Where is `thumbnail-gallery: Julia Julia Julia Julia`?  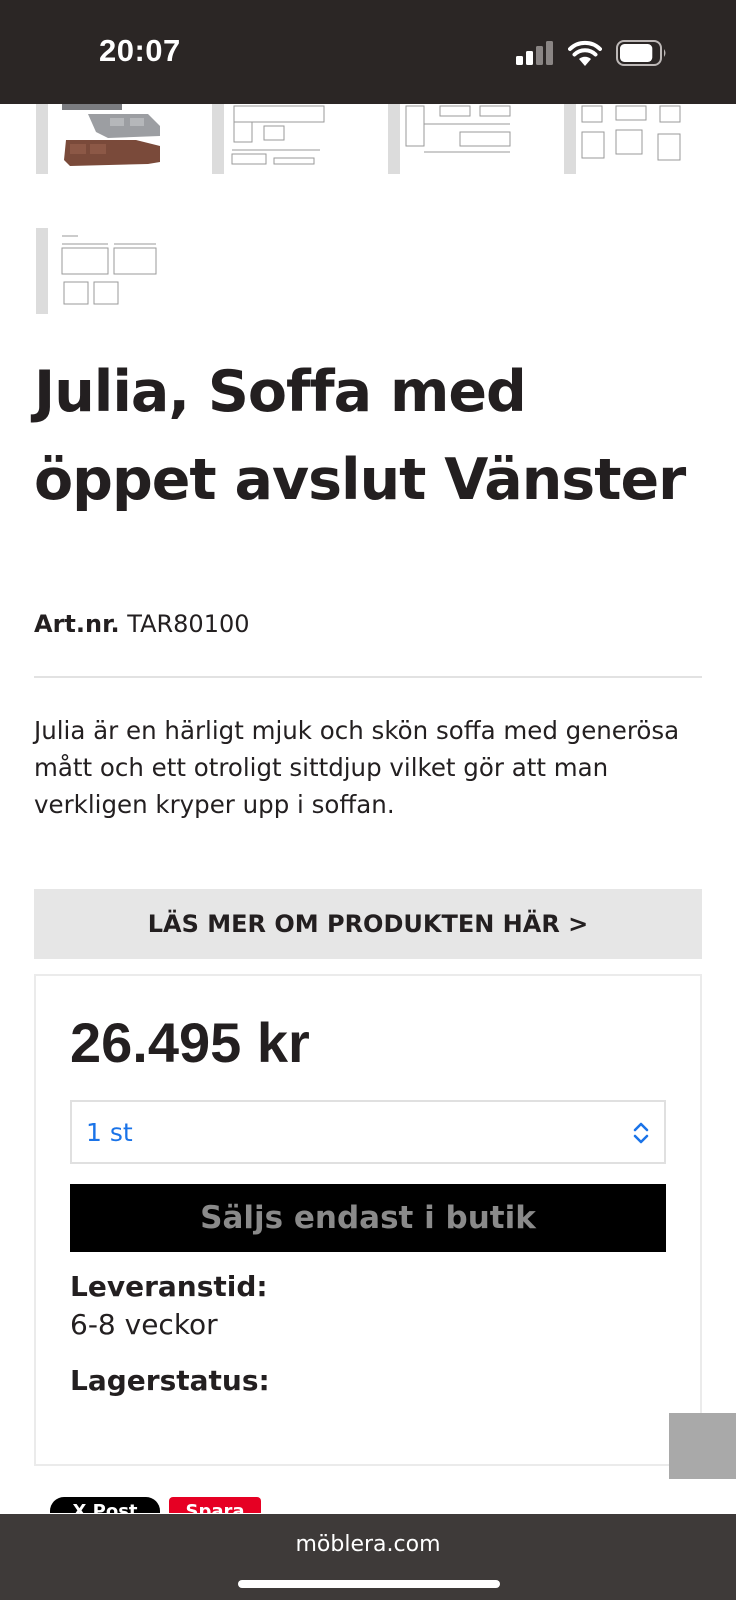 thumbnail-gallery: Julia Julia Julia Julia is located at coordinates (368, 139).